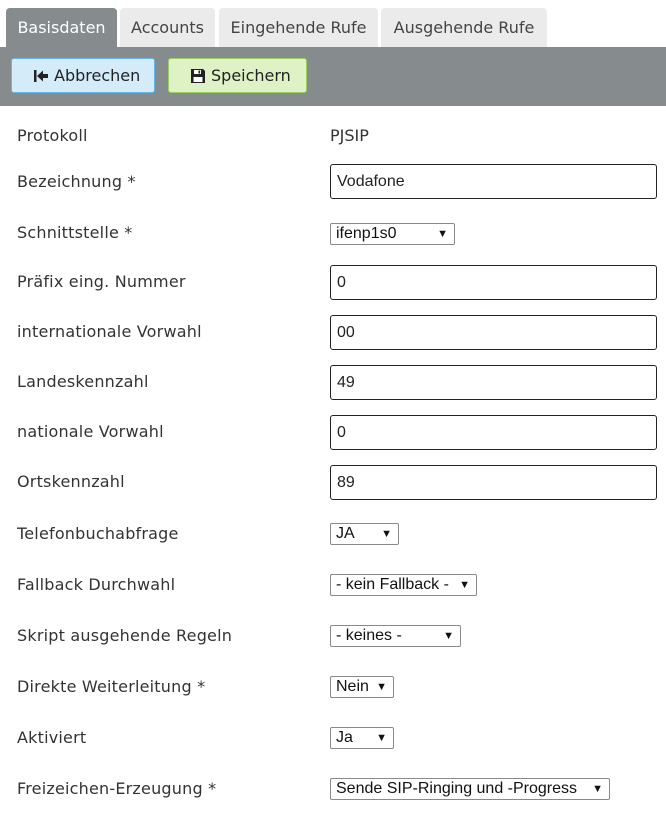 The width and height of the screenshot is (666, 820). Describe the element at coordinates (493, 282) in the screenshot. I see `praefix-input` at that location.